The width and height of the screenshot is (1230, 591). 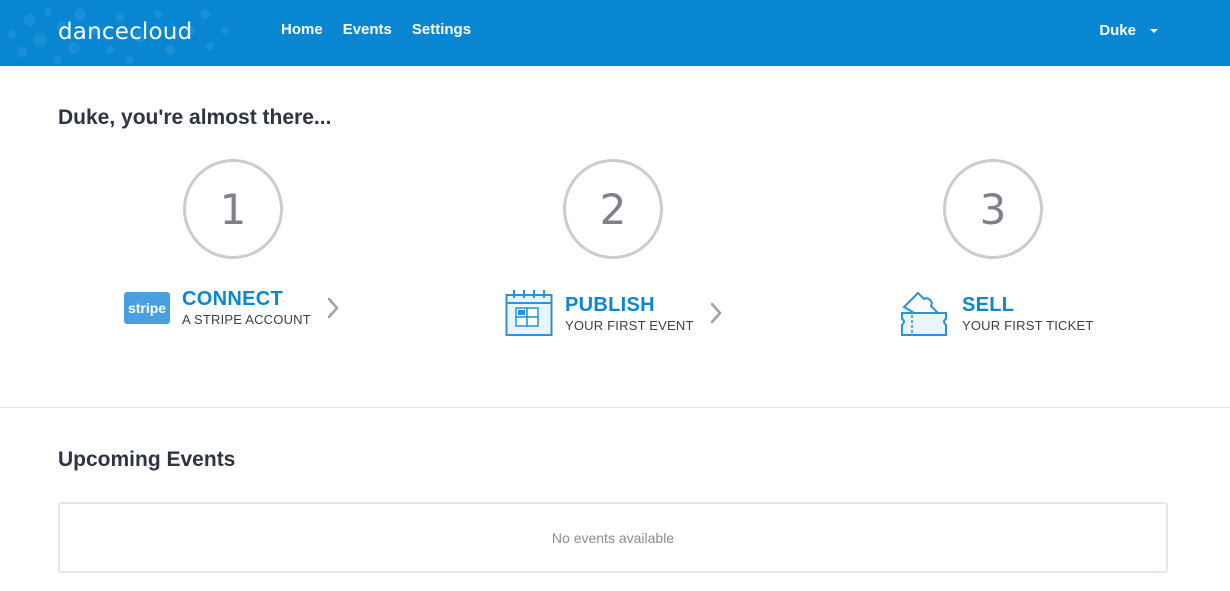 I want to click on user-menu-dropdown: Duke, so click(x=1128, y=30).